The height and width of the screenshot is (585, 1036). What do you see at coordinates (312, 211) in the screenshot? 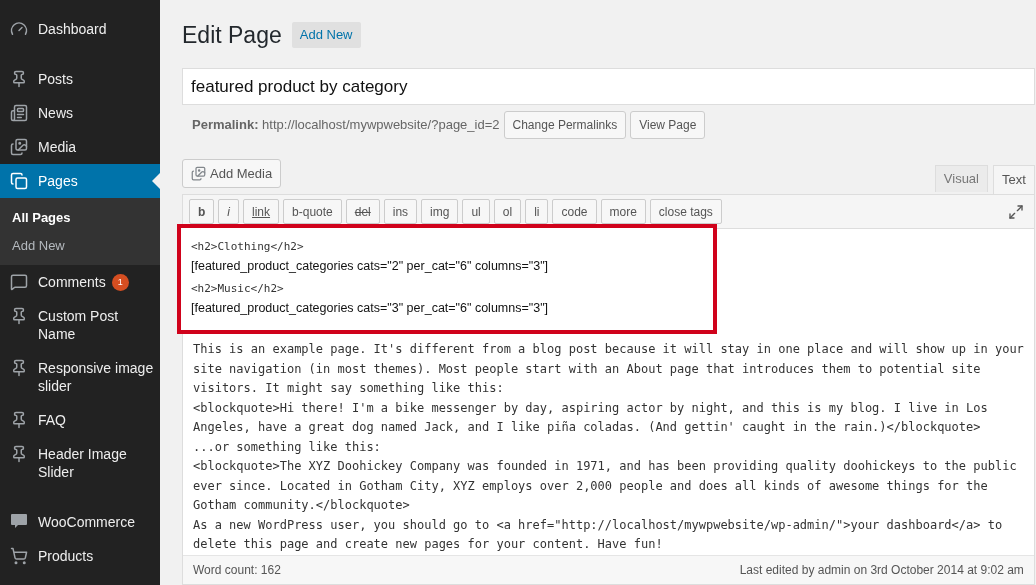
I see `quicktag-button: b-quote` at bounding box center [312, 211].